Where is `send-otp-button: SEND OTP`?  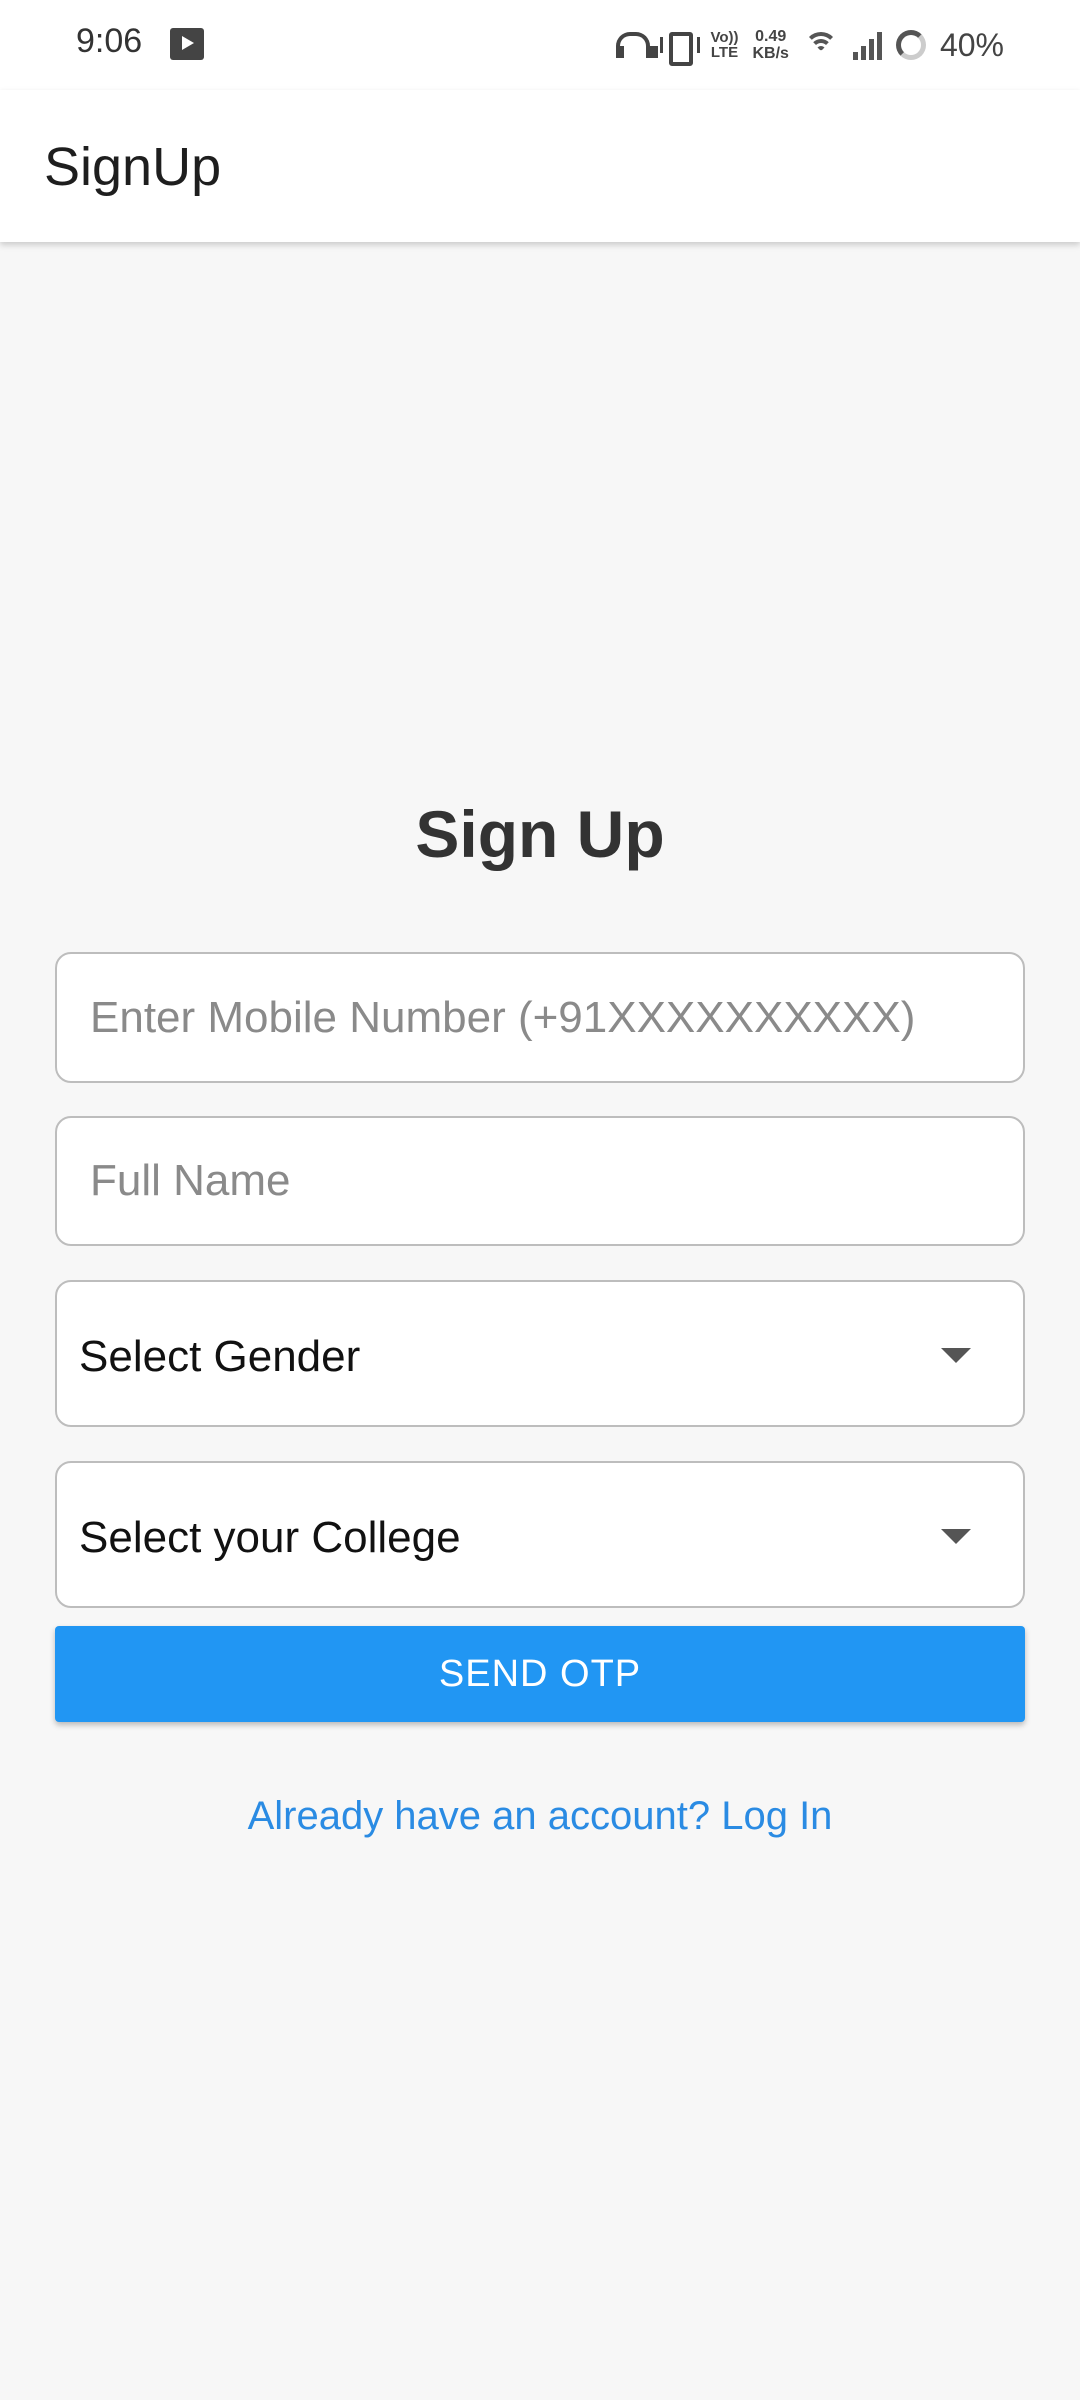
send-otp-button: SEND OTP is located at coordinates (540, 1674).